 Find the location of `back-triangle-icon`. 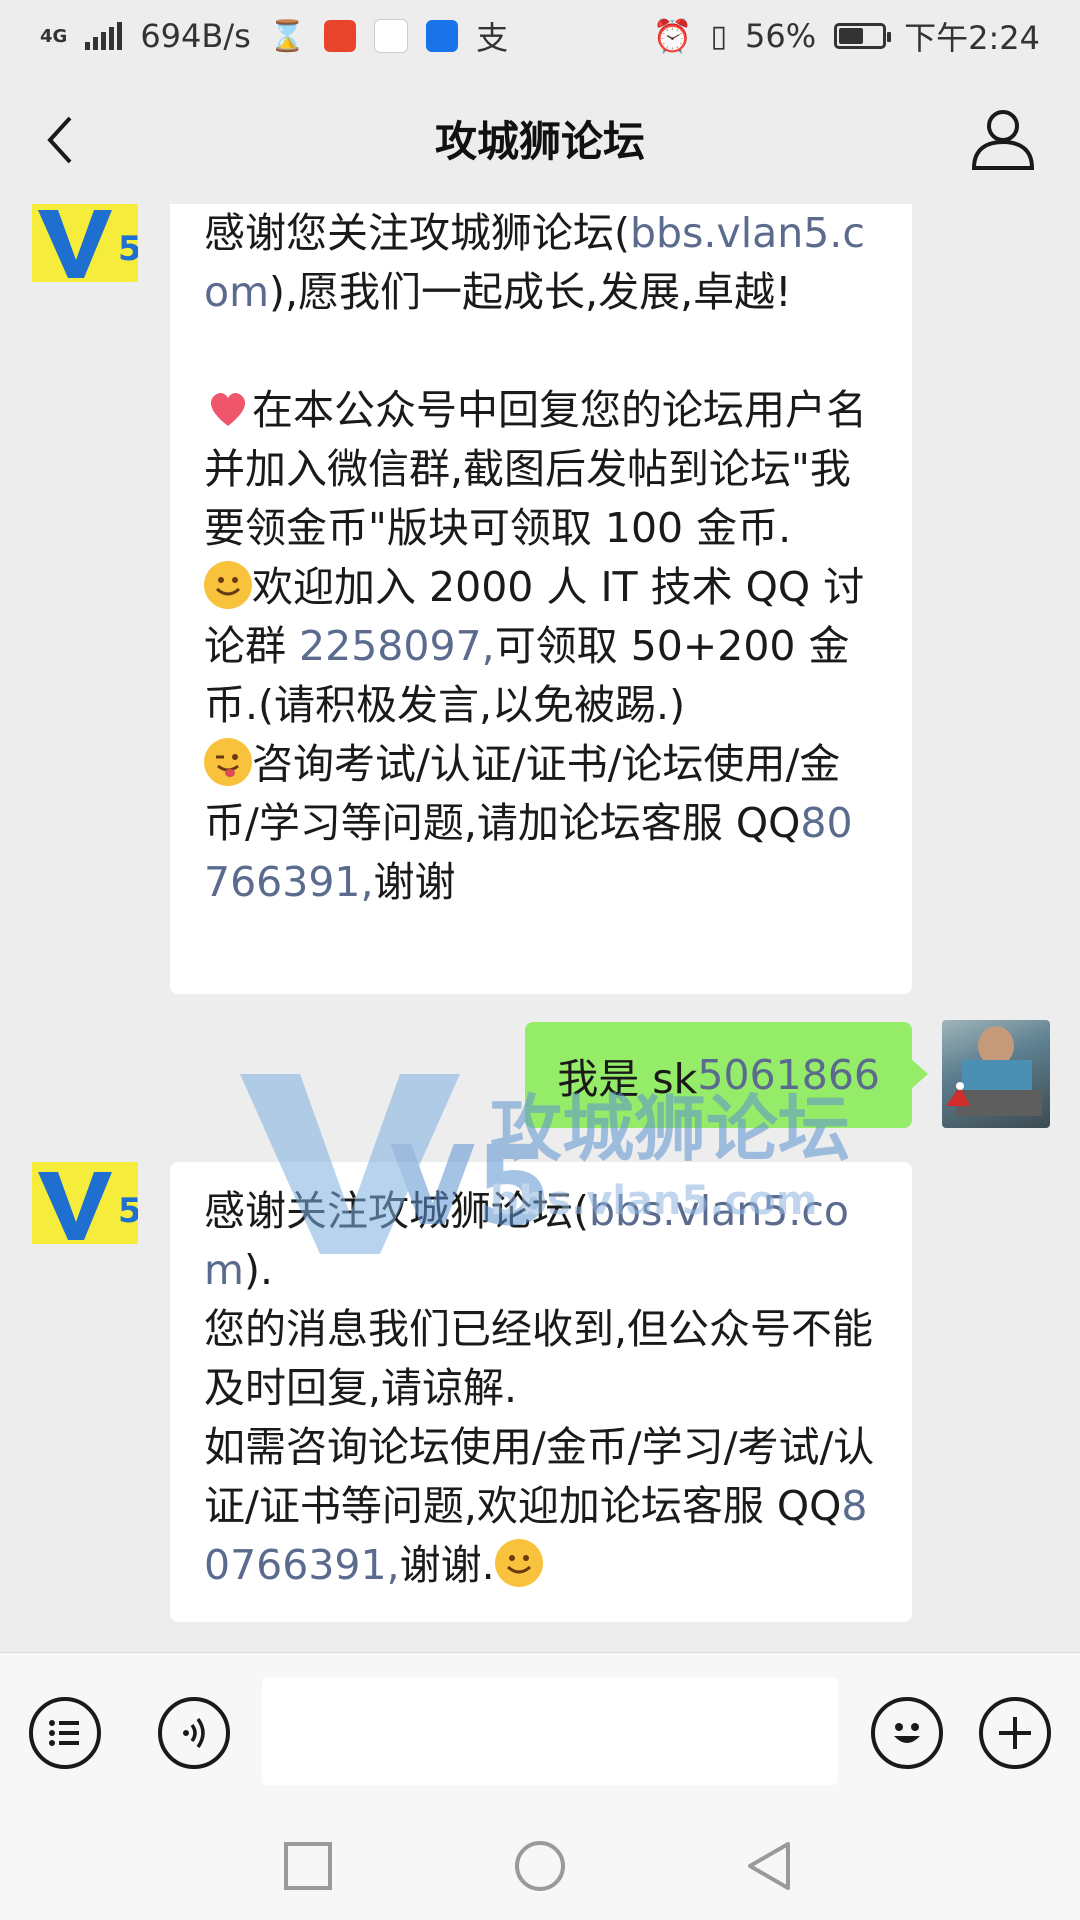

back-triangle-icon is located at coordinates (770, 1866).